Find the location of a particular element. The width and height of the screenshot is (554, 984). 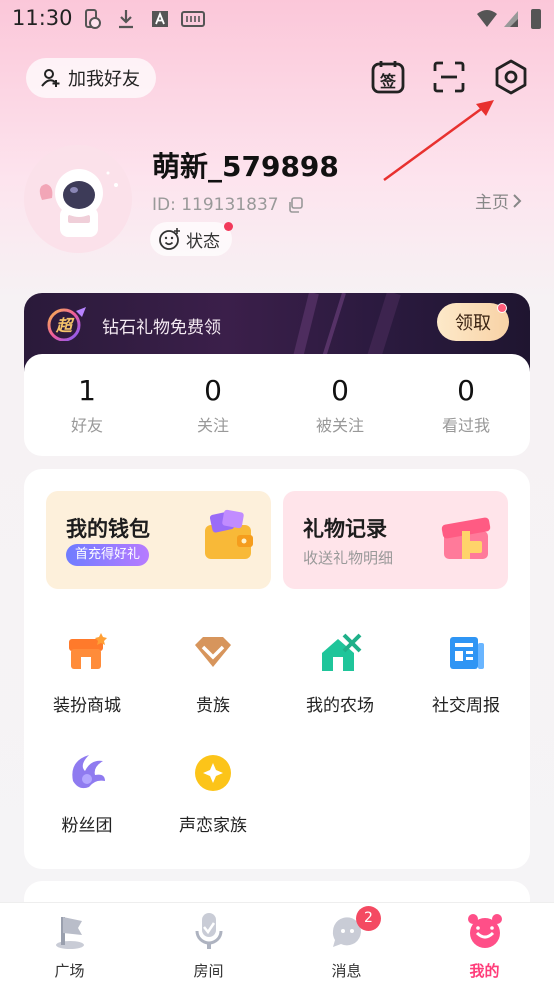

stat-followers: 0 被关注 is located at coordinates (340, 405).